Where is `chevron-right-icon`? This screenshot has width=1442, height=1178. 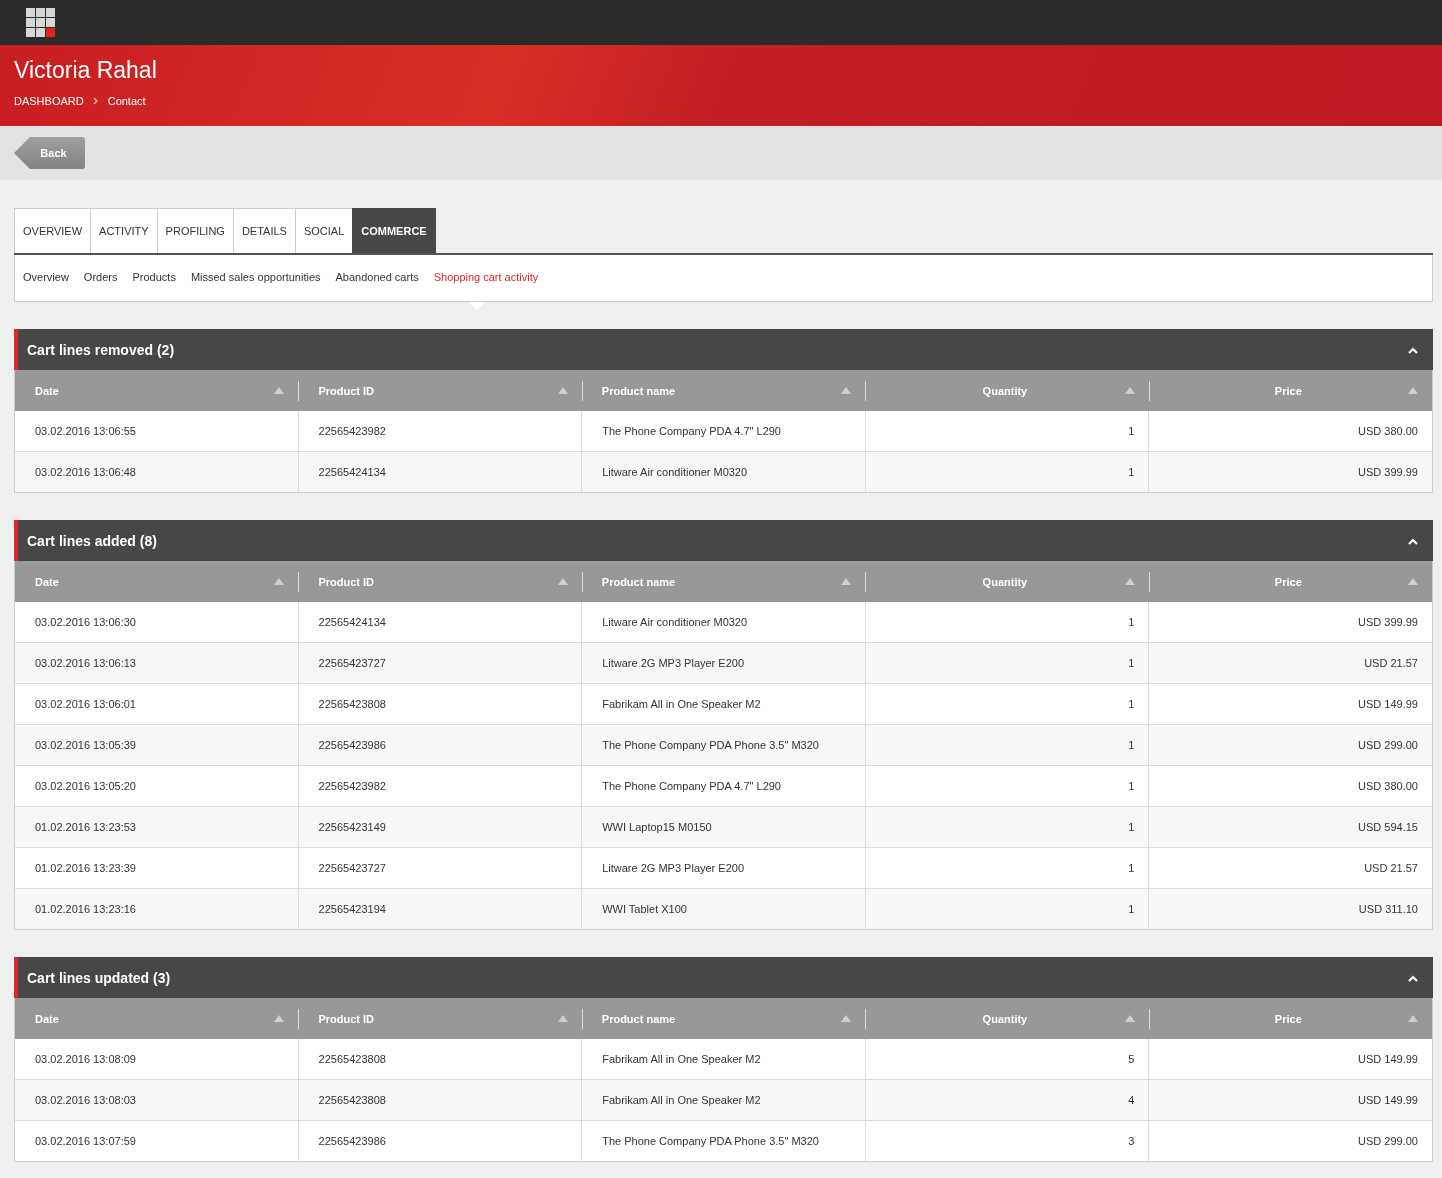
chevron-right-icon is located at coordinates (95, 101).